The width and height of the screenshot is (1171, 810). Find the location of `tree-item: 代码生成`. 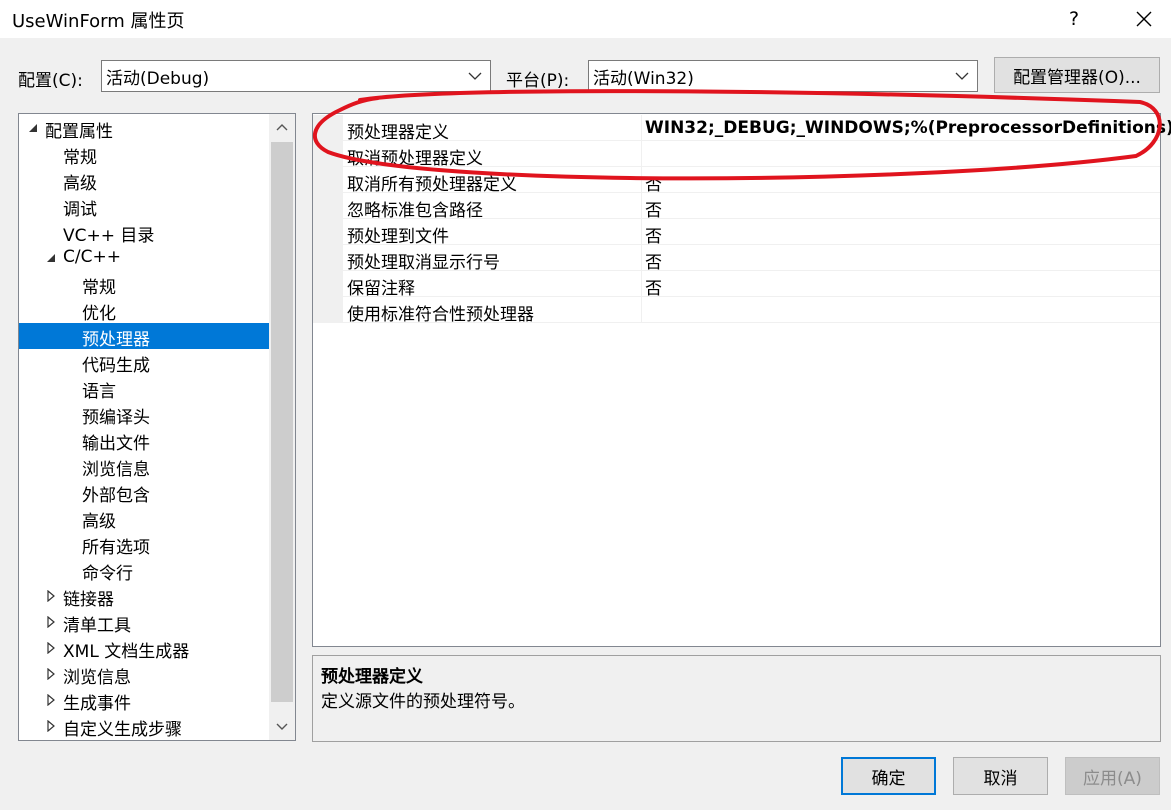

tree-item: 代码生成 is located at coordinates (144, 362).